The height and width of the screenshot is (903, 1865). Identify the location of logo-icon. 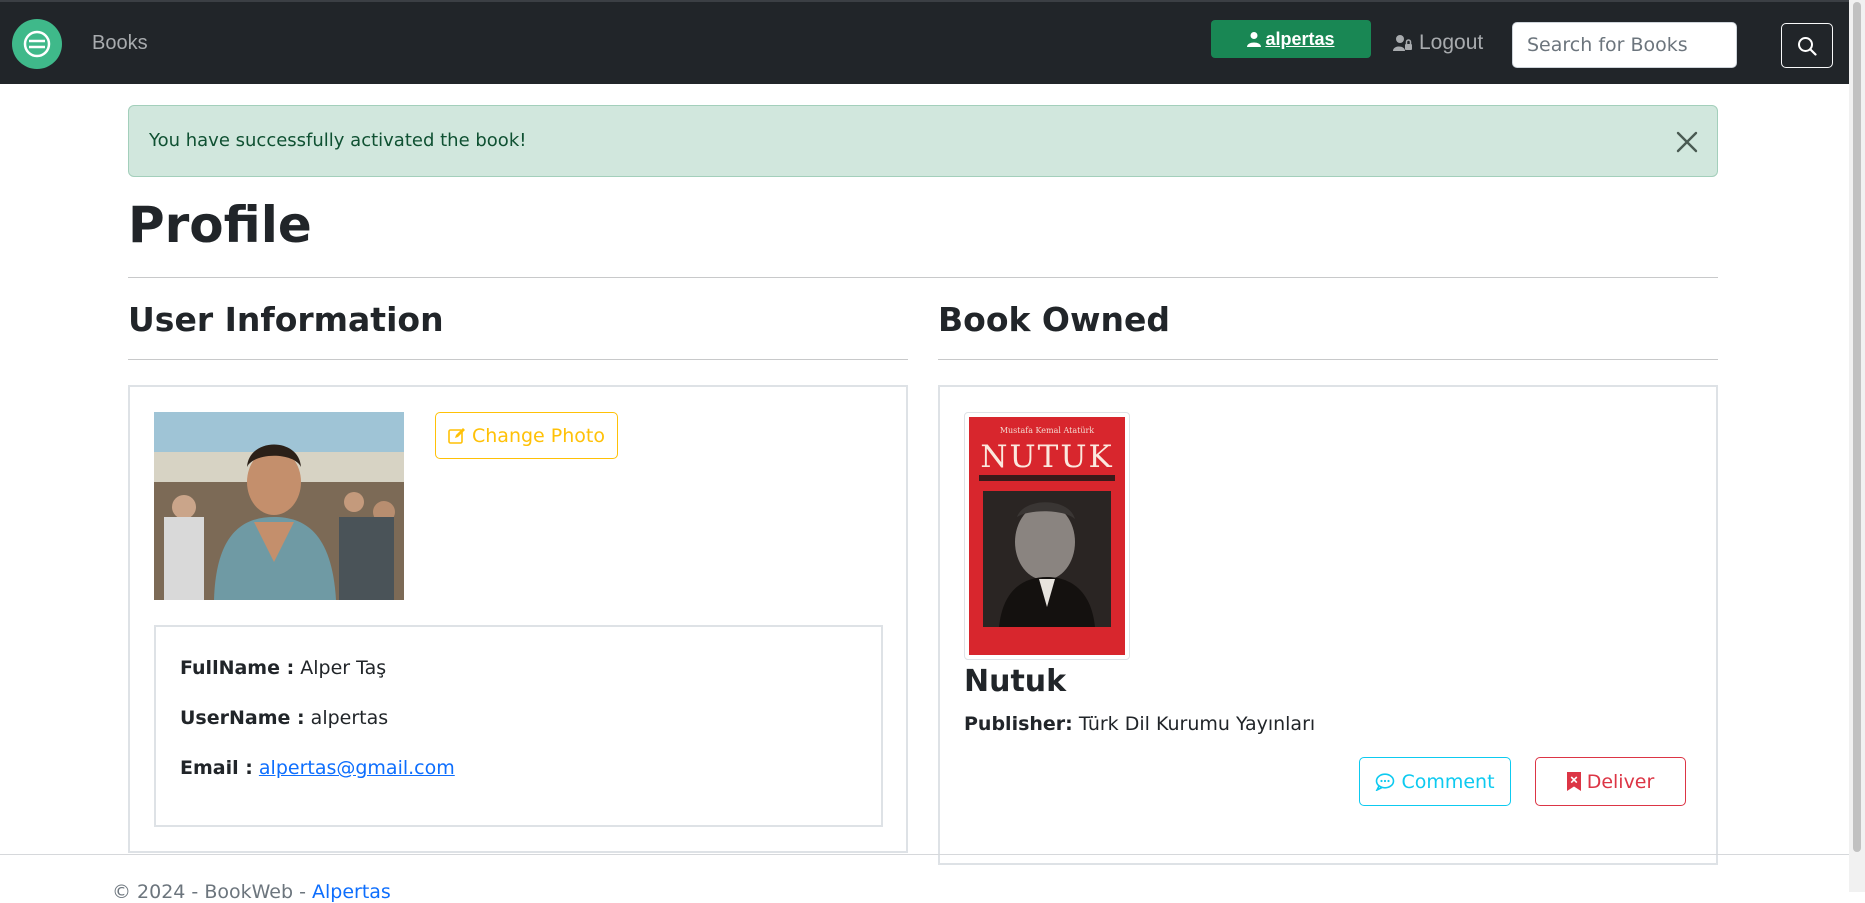
(37, 44).